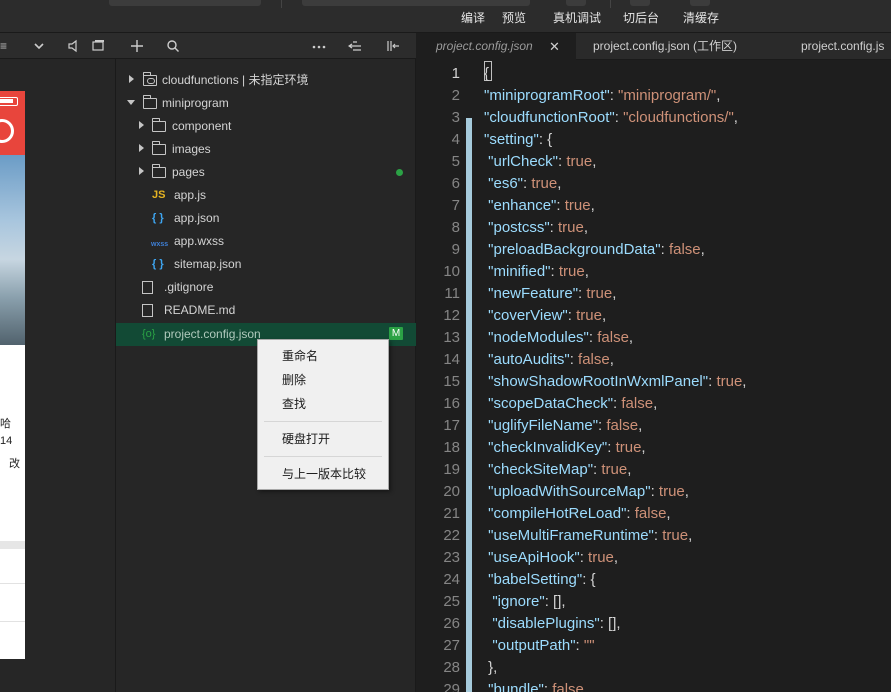 The image size is (891, 692). Describe the element at coordinates (596, 381) in the screenshot. I see `code-token: "showShadowRootInWxmlPanel"` at that location.